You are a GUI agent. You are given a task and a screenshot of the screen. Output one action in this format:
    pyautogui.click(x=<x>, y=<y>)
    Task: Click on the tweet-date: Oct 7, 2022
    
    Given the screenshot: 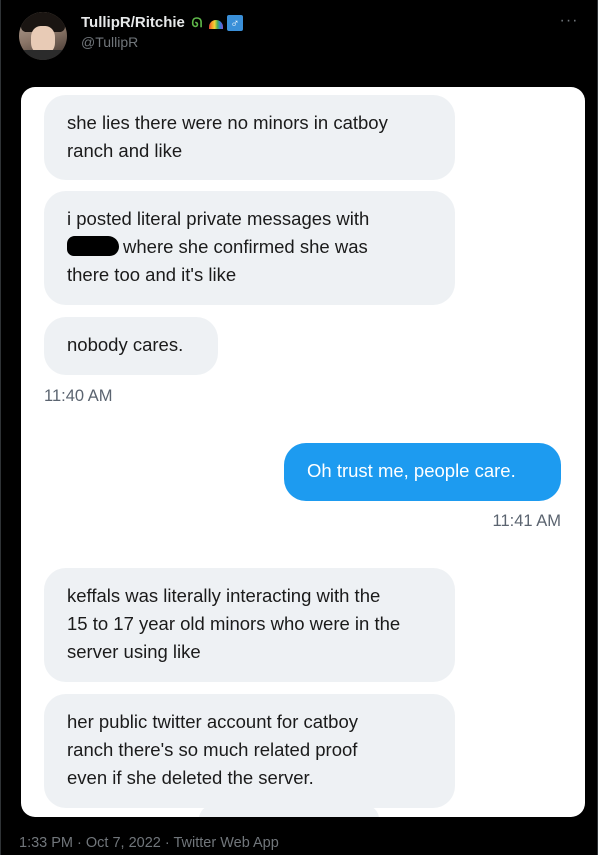 What is the action you would take?
    pyautogui.click(x=123, y=843)
    